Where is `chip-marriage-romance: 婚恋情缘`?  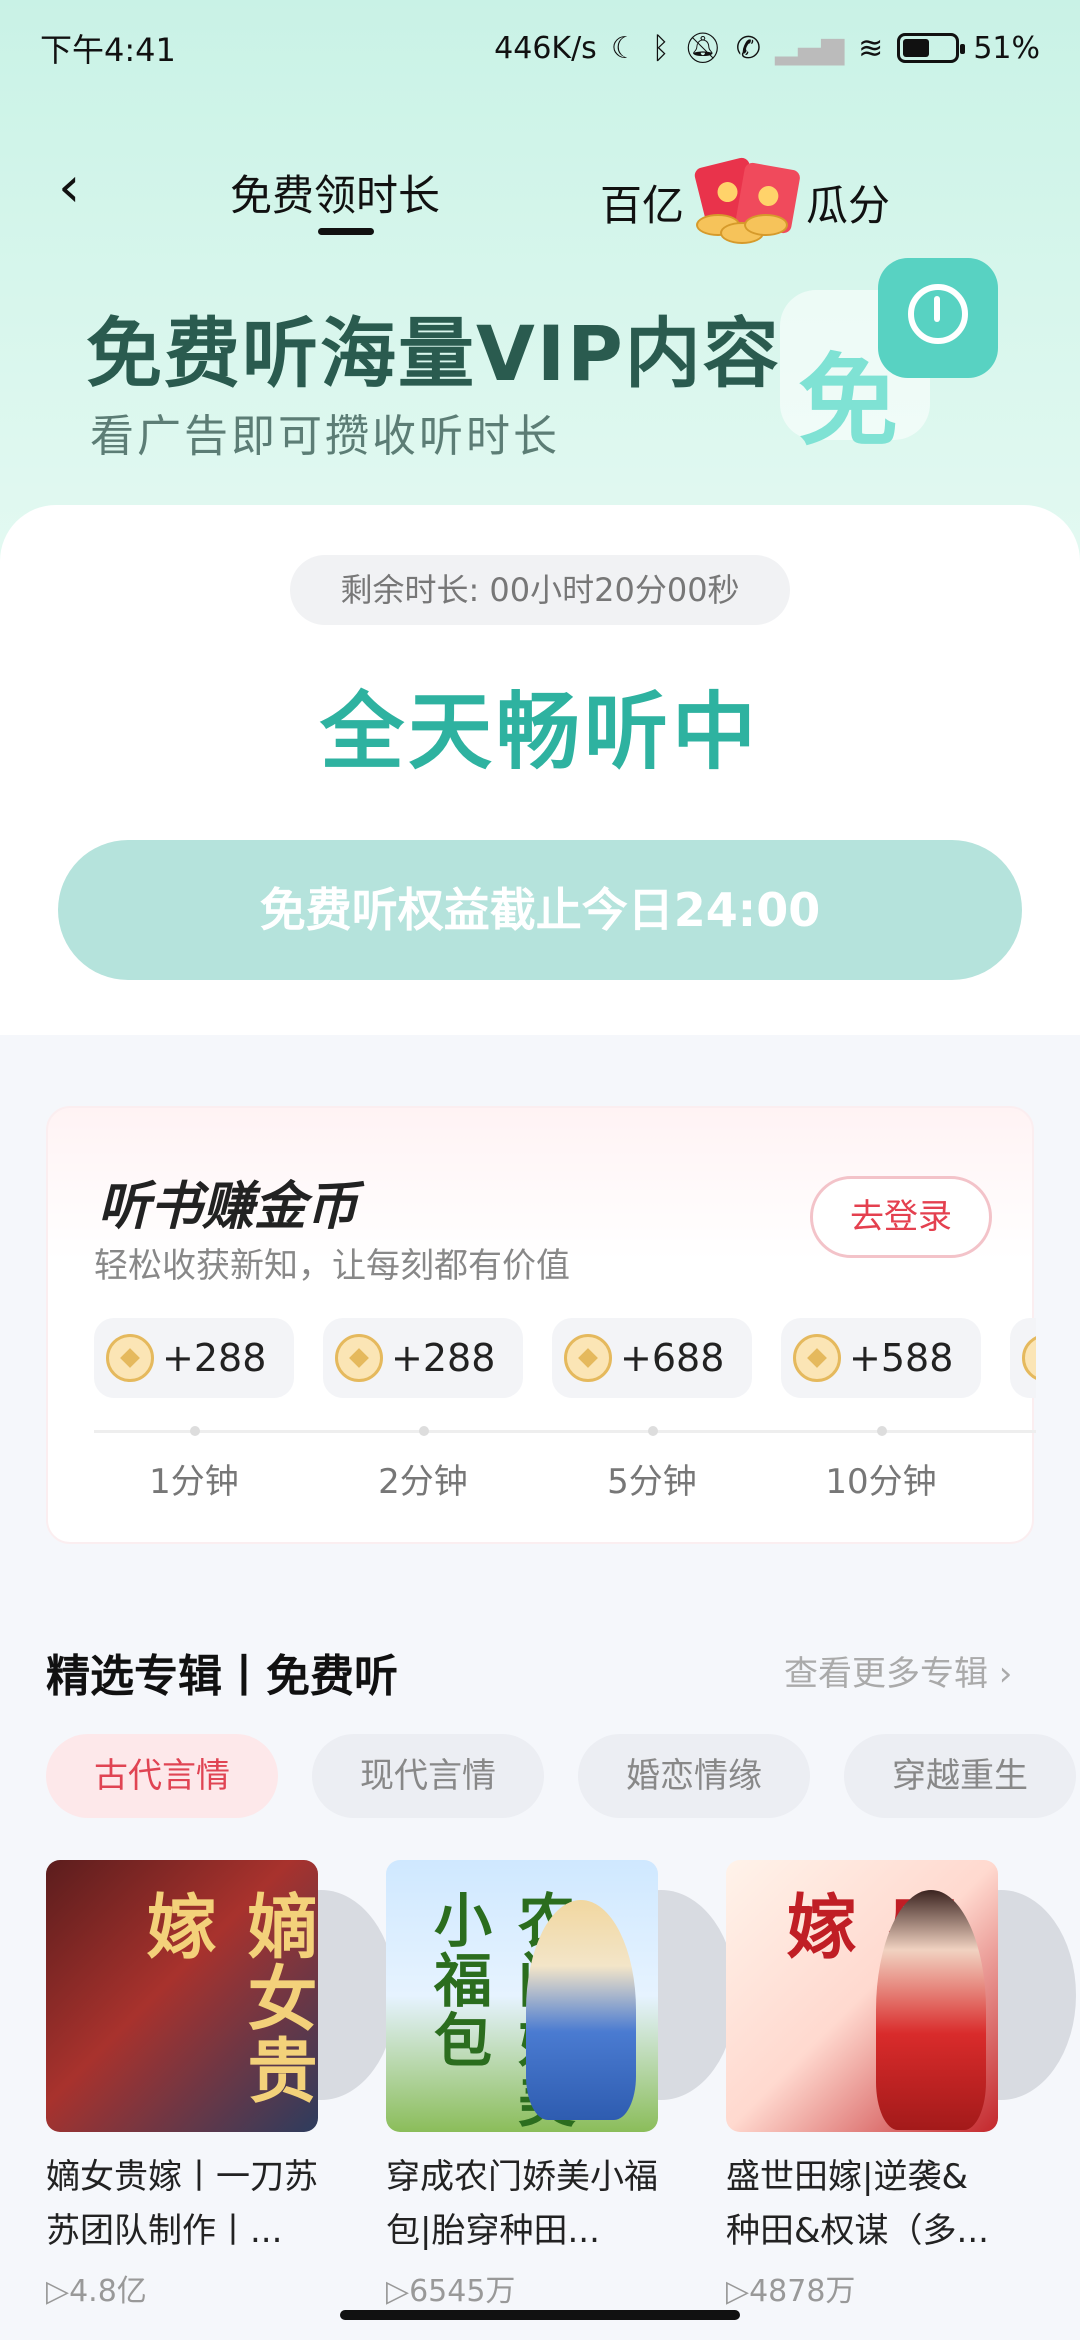 chip-marriage-romance: 婚恋情缘 is located at coordinates (694, 1776).